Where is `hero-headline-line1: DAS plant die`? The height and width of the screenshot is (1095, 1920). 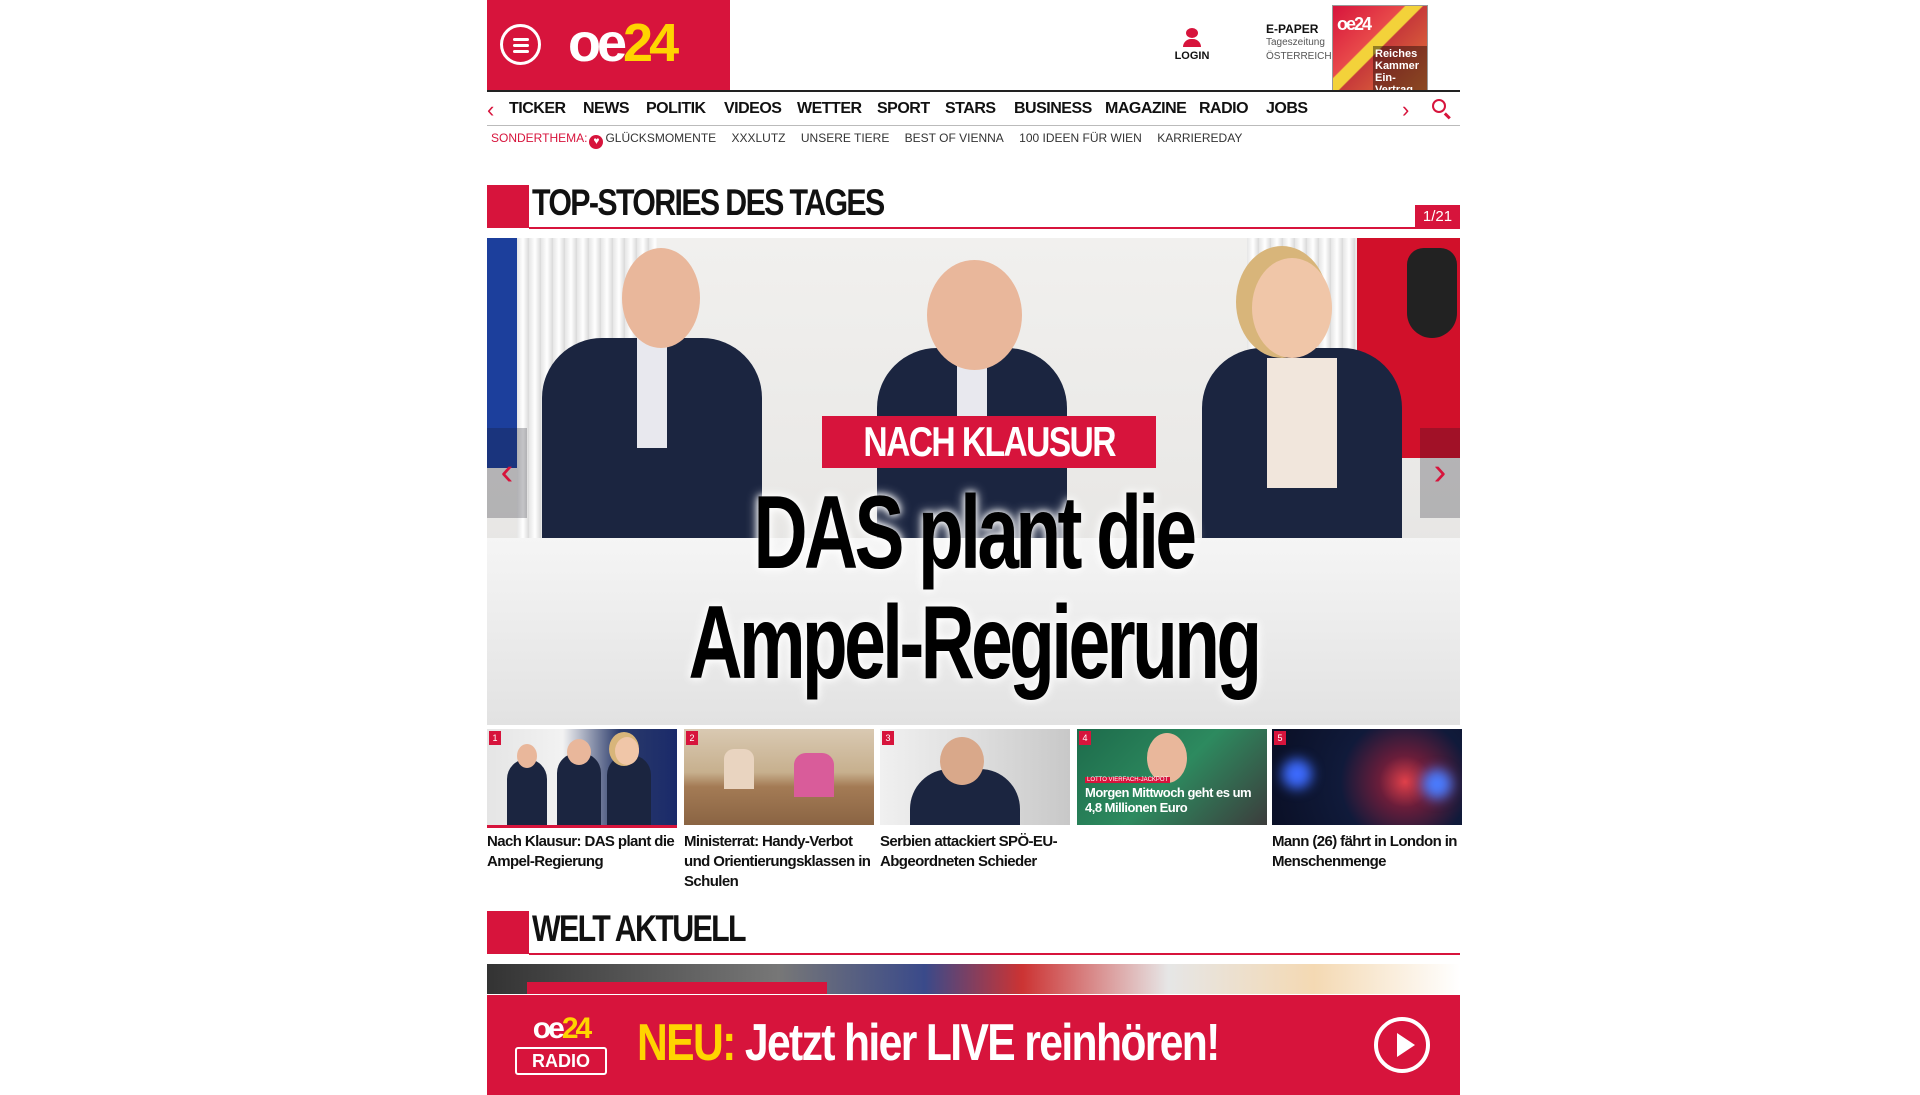
hero-headline-line1: DAS plant die is located at coordinates (975, 533).